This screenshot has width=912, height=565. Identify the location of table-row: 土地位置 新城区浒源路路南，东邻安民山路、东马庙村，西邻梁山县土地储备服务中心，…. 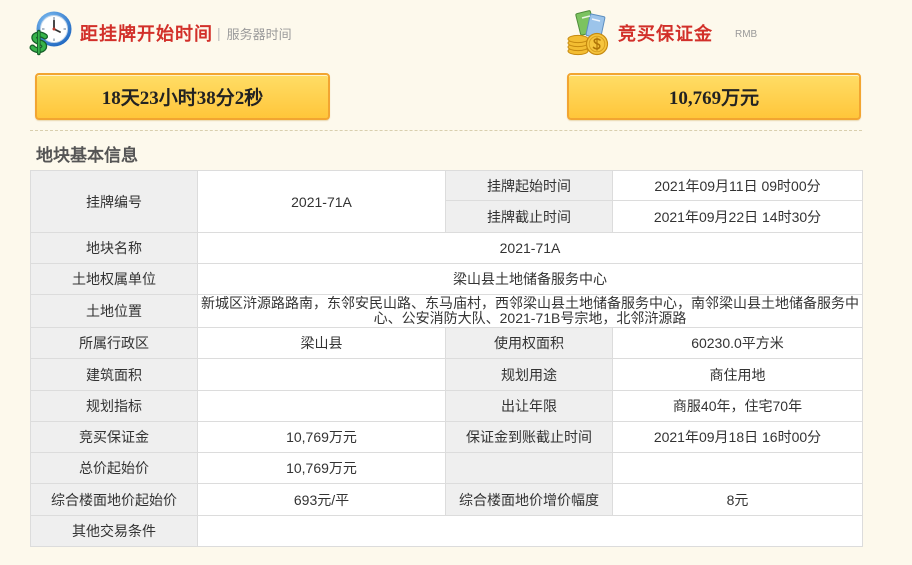
(446, 311).